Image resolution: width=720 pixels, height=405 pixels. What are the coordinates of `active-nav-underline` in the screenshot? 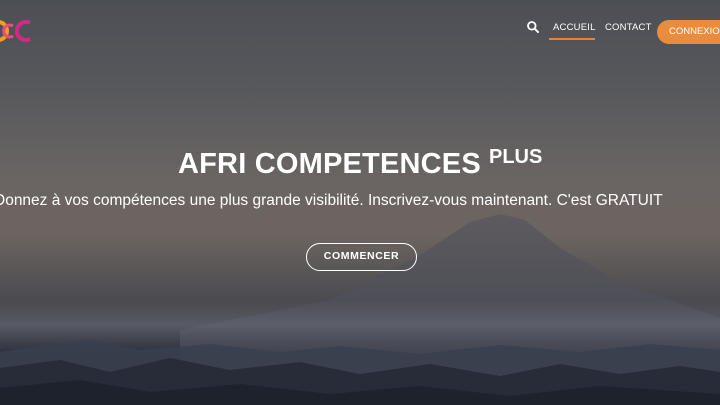 It's located at (572, 39).